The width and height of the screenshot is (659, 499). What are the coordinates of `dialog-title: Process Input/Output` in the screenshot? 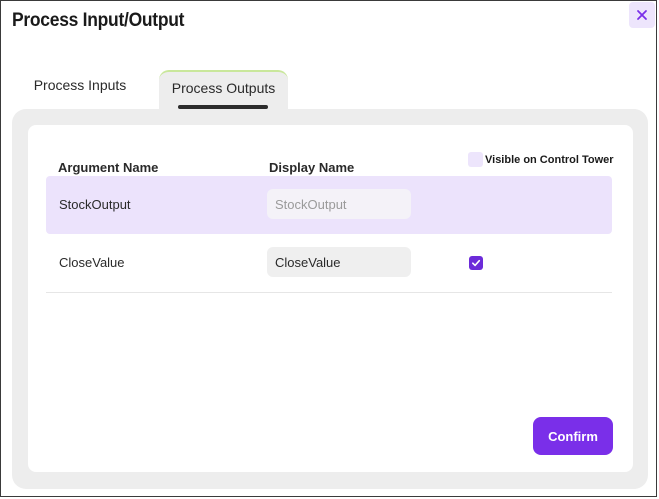 It's located at (98, 20).